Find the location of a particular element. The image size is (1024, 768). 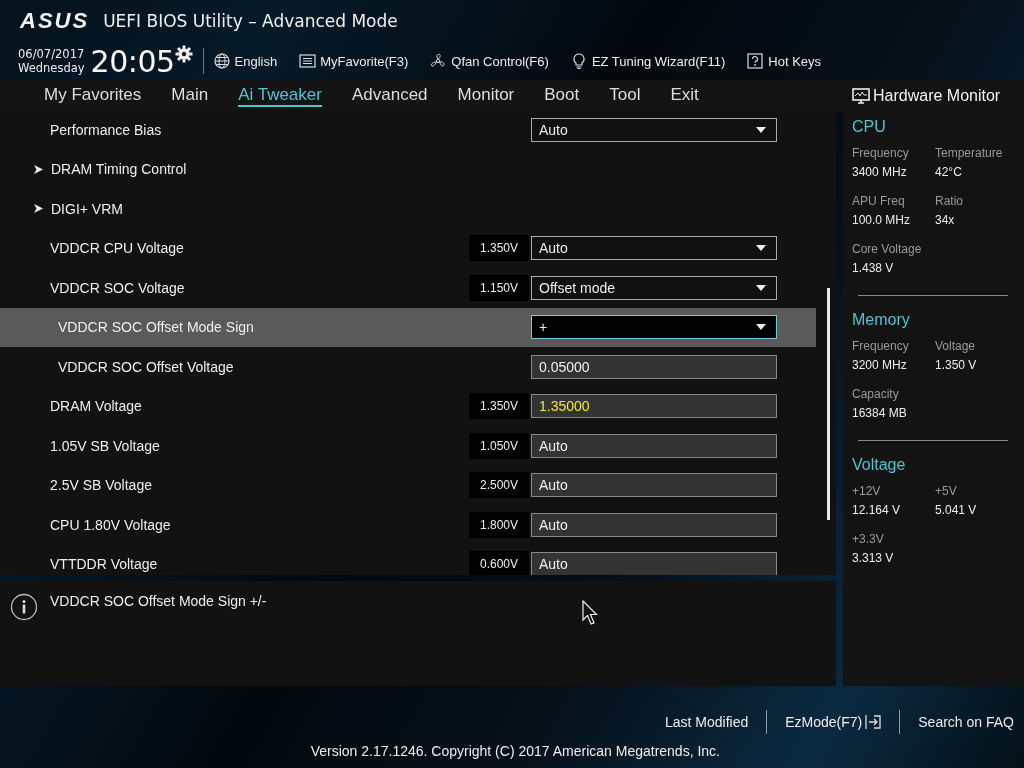

metric-label: +5V is located at coordinates (946, 491).